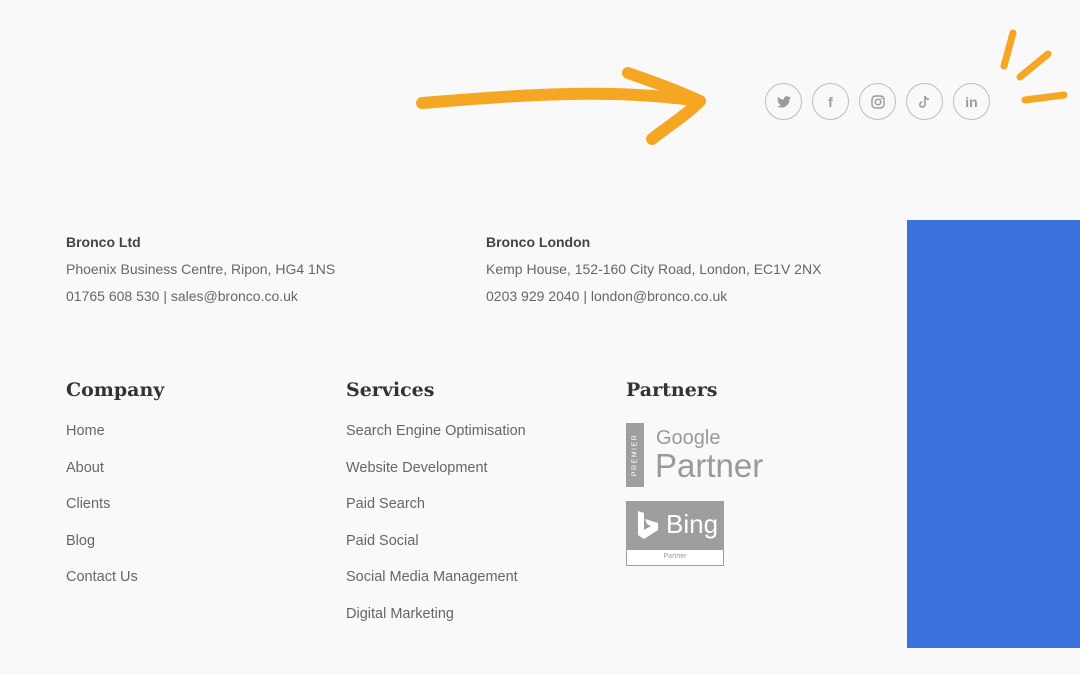 The height and width of the screenshot is (675, 1080). I want to click on bing-partner-logo: Bing Partner, so click(675, 533).